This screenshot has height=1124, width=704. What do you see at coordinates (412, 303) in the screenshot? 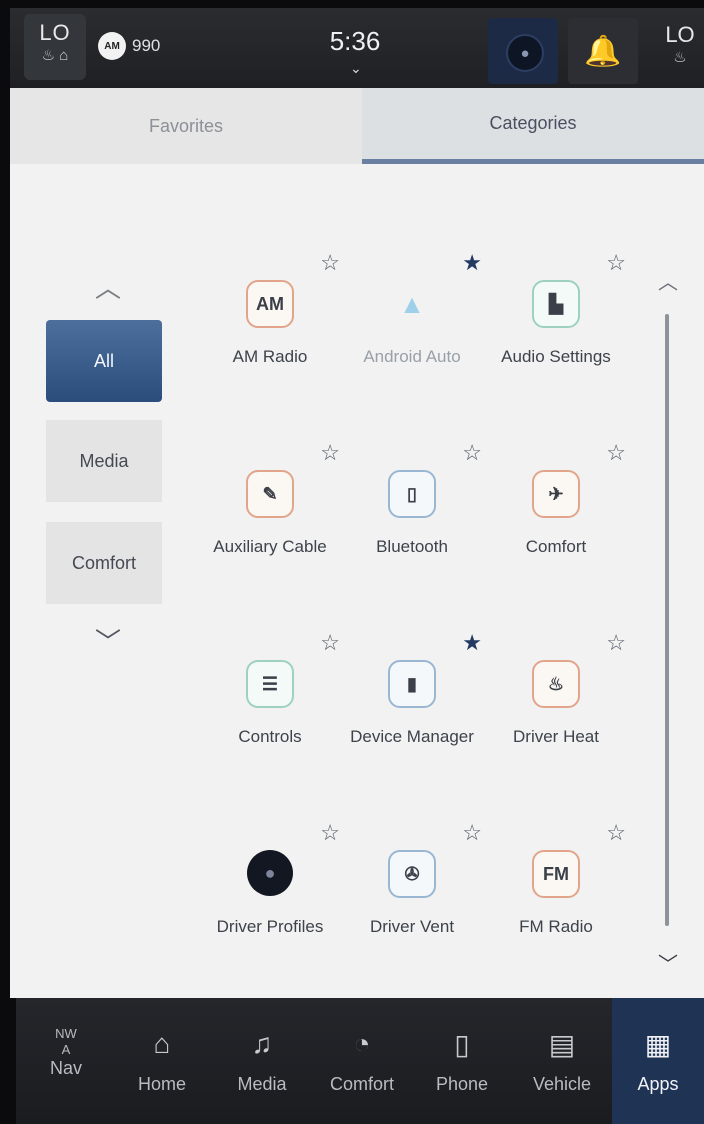
I see `android-auto-icon: ▲` at bounding box center [412, 303].